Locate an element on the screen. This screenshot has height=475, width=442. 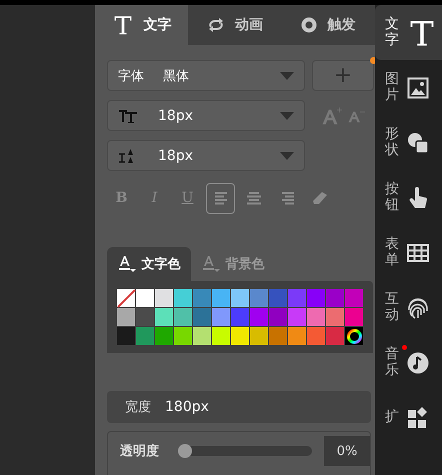
decrease-font-button is located at coordinates (357, 115).